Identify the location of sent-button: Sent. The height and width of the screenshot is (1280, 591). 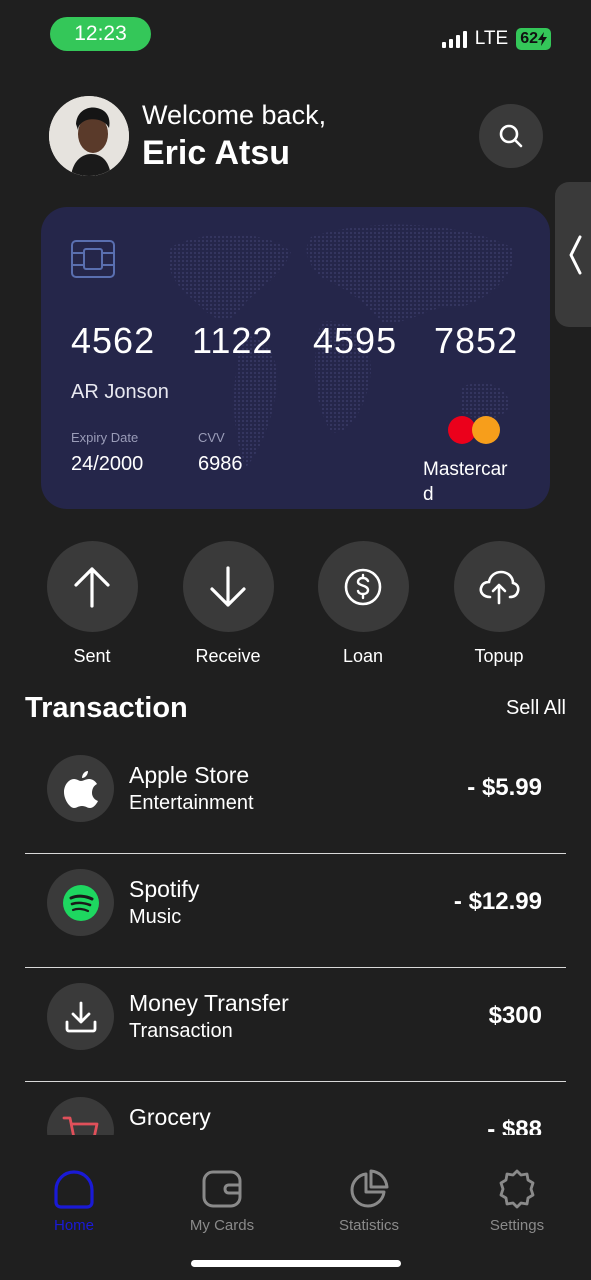
(92, 604).